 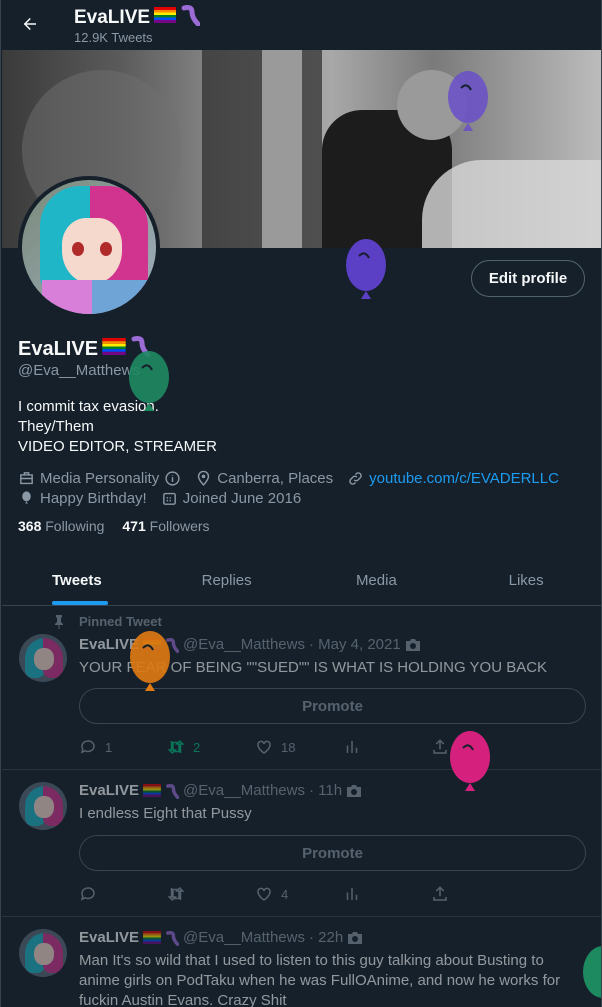 I want to click on edit-profile-button: Edit profile, so click(x=528, y=278).